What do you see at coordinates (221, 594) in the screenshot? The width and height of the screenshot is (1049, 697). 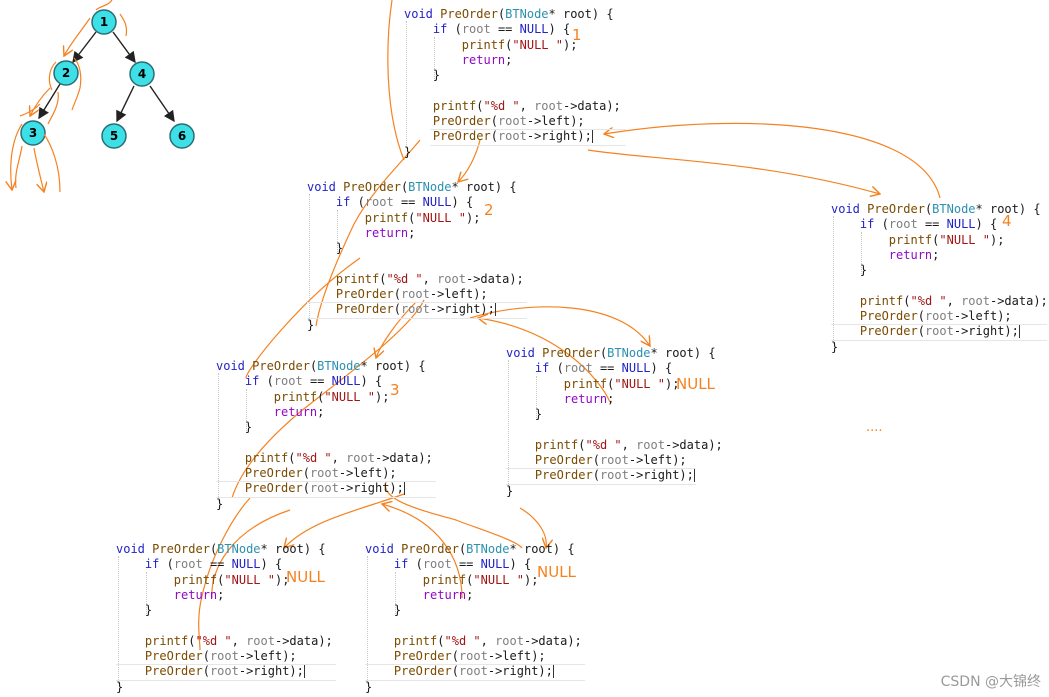 I see `code-token: ;` at bounding box center [221, 594].